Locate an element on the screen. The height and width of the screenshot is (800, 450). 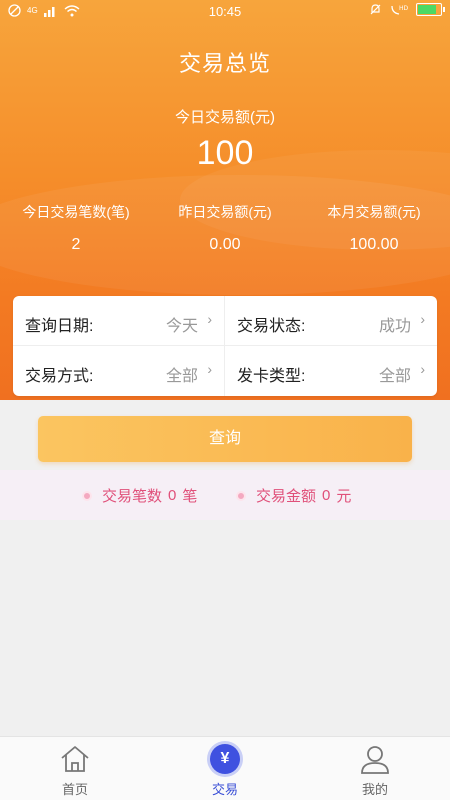
summary-amount-value: 0 is located at coordinates (326, 495).